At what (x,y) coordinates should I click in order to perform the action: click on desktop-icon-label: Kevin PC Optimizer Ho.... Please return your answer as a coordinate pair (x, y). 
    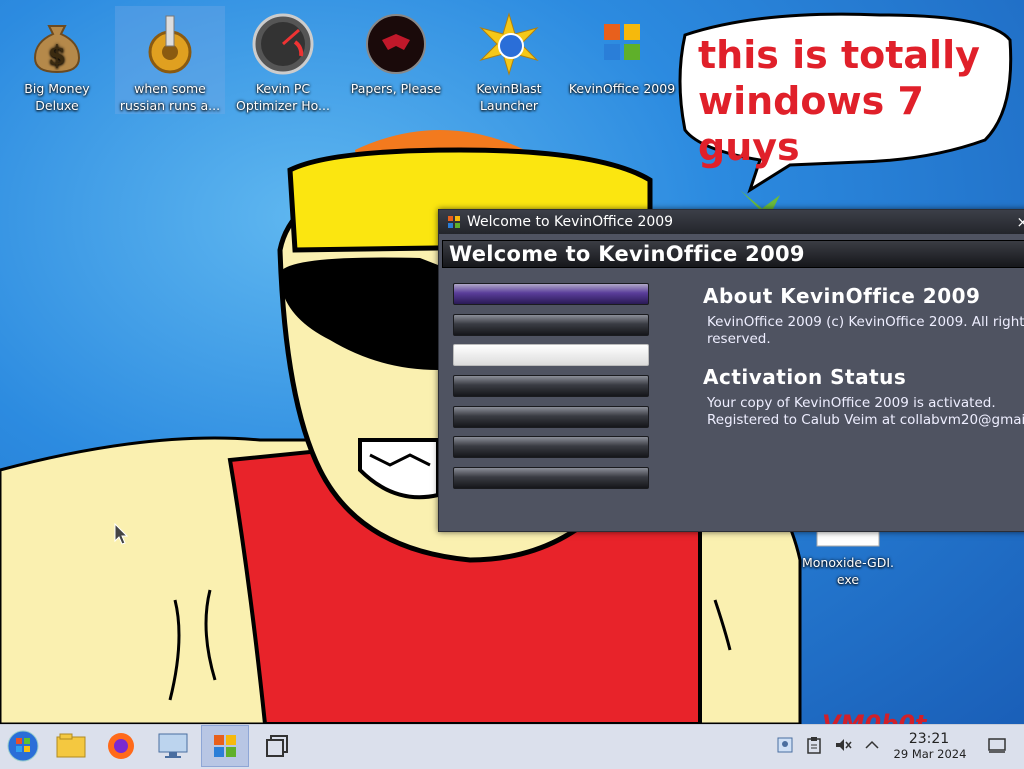
    Looking at the image, I should click on (283, 97).